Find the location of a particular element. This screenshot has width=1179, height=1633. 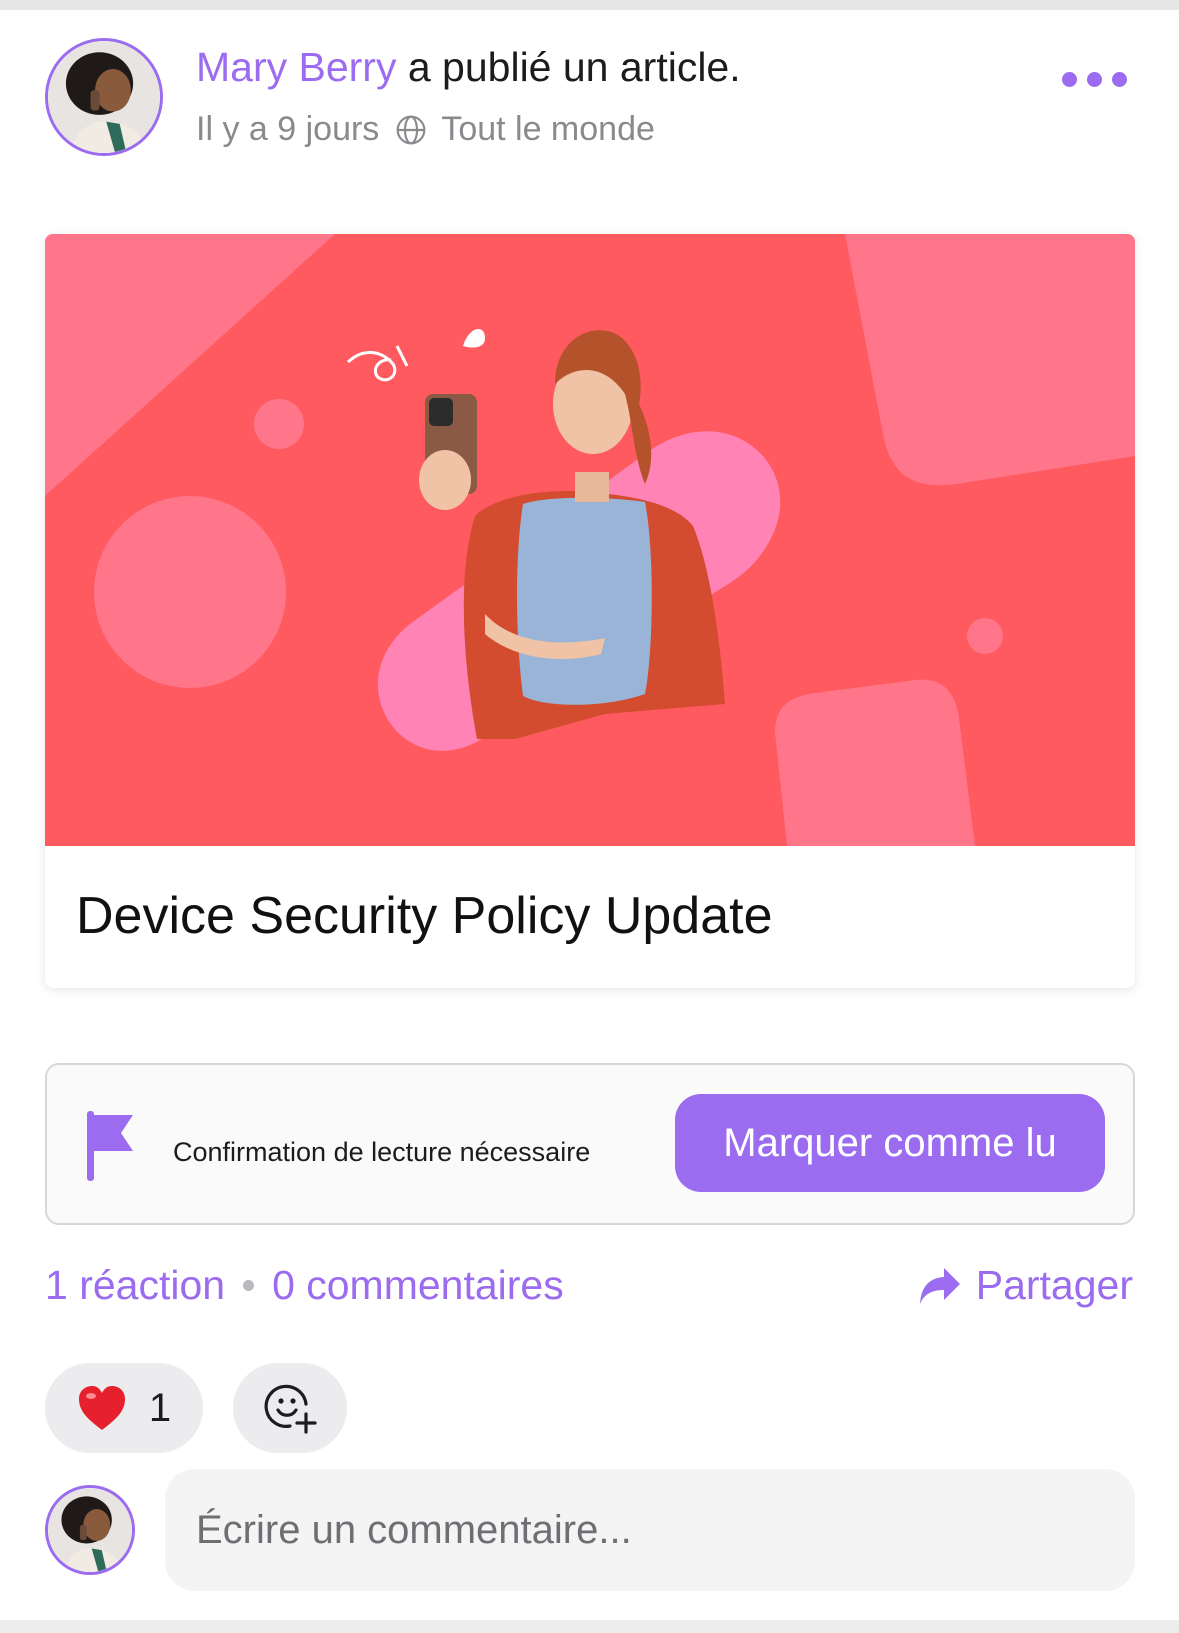

flag-icon is located at coordinates (110, 1146).